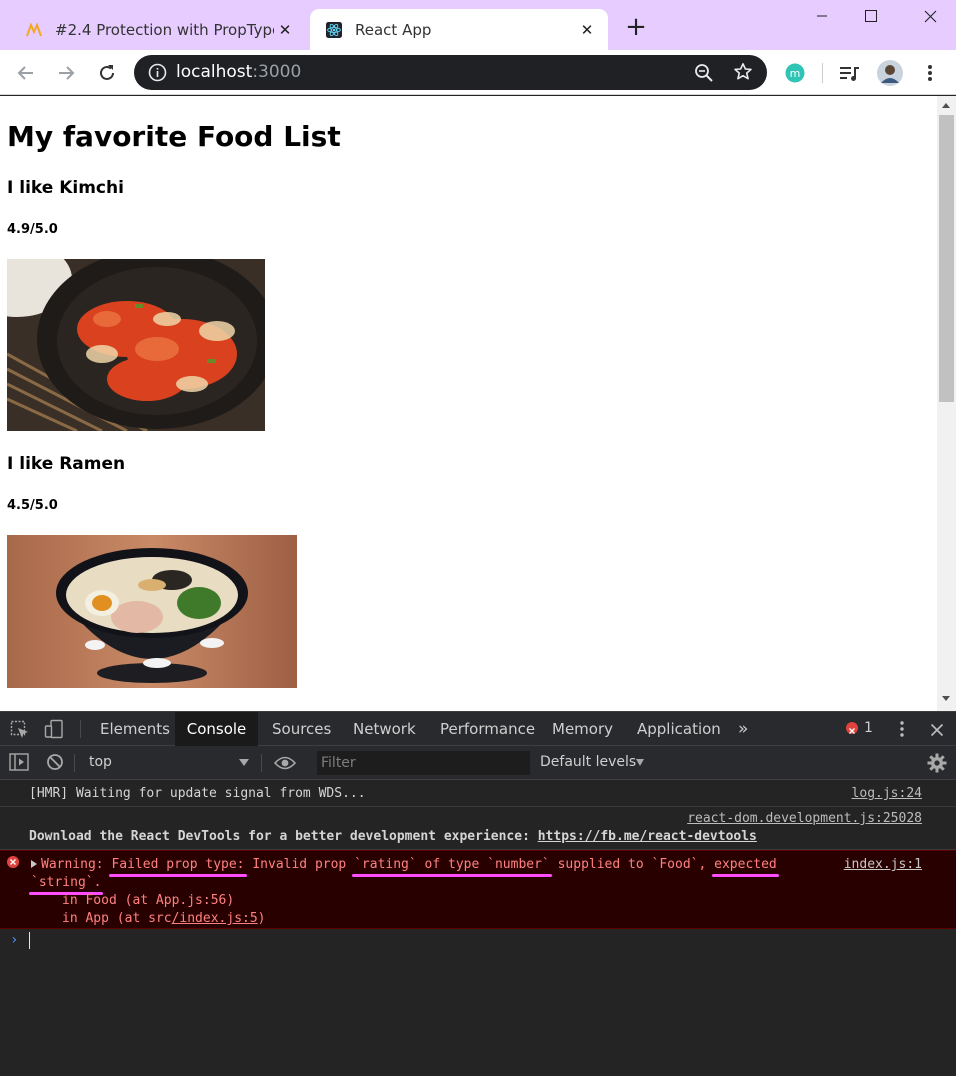  What do you see at coordinates (946, 403) in the screenshot?
I see `page-scrollbar` at bounding box center [946, 403].